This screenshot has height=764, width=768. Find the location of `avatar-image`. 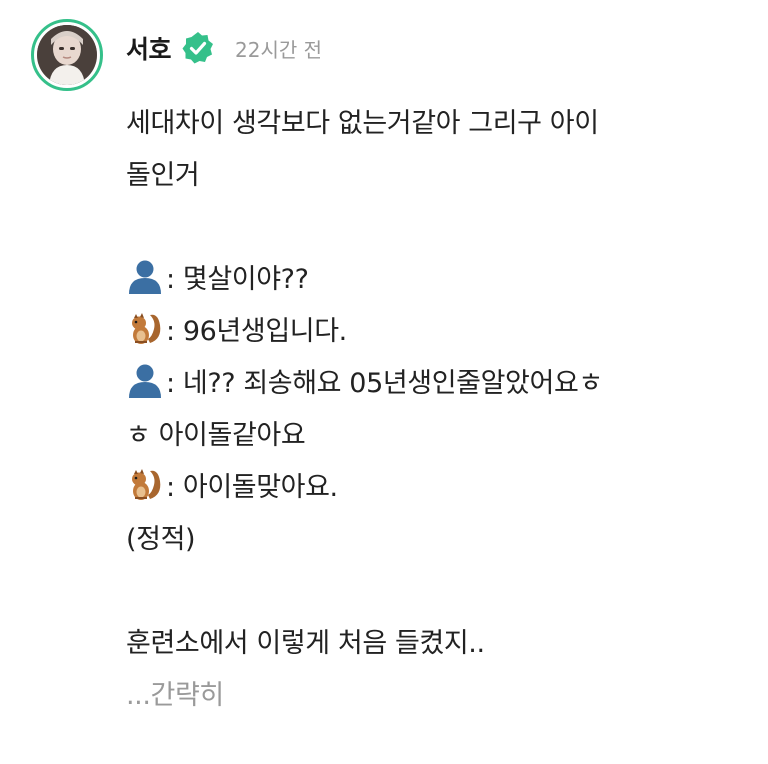

avatar-image is located at coordinates (67, 55).